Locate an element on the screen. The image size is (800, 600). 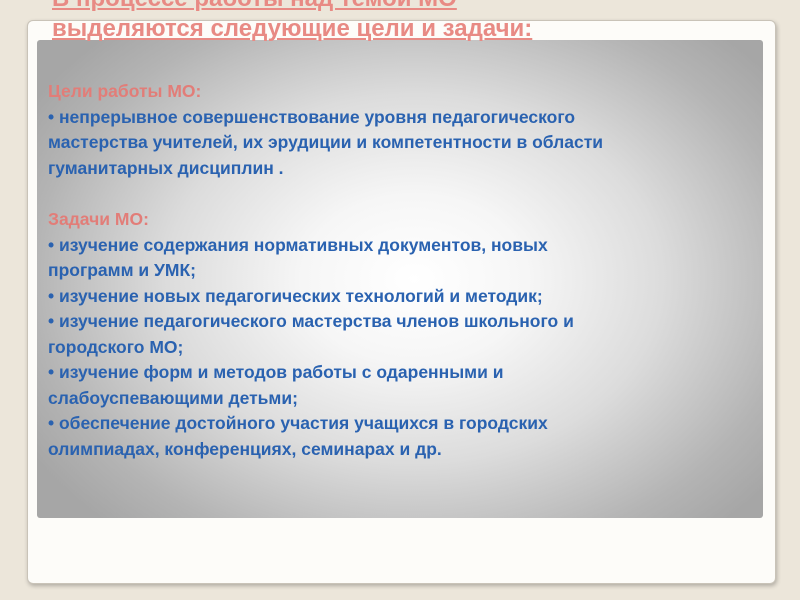
tasks-heading: Задачи МО: is located at coordinates (98, 219).